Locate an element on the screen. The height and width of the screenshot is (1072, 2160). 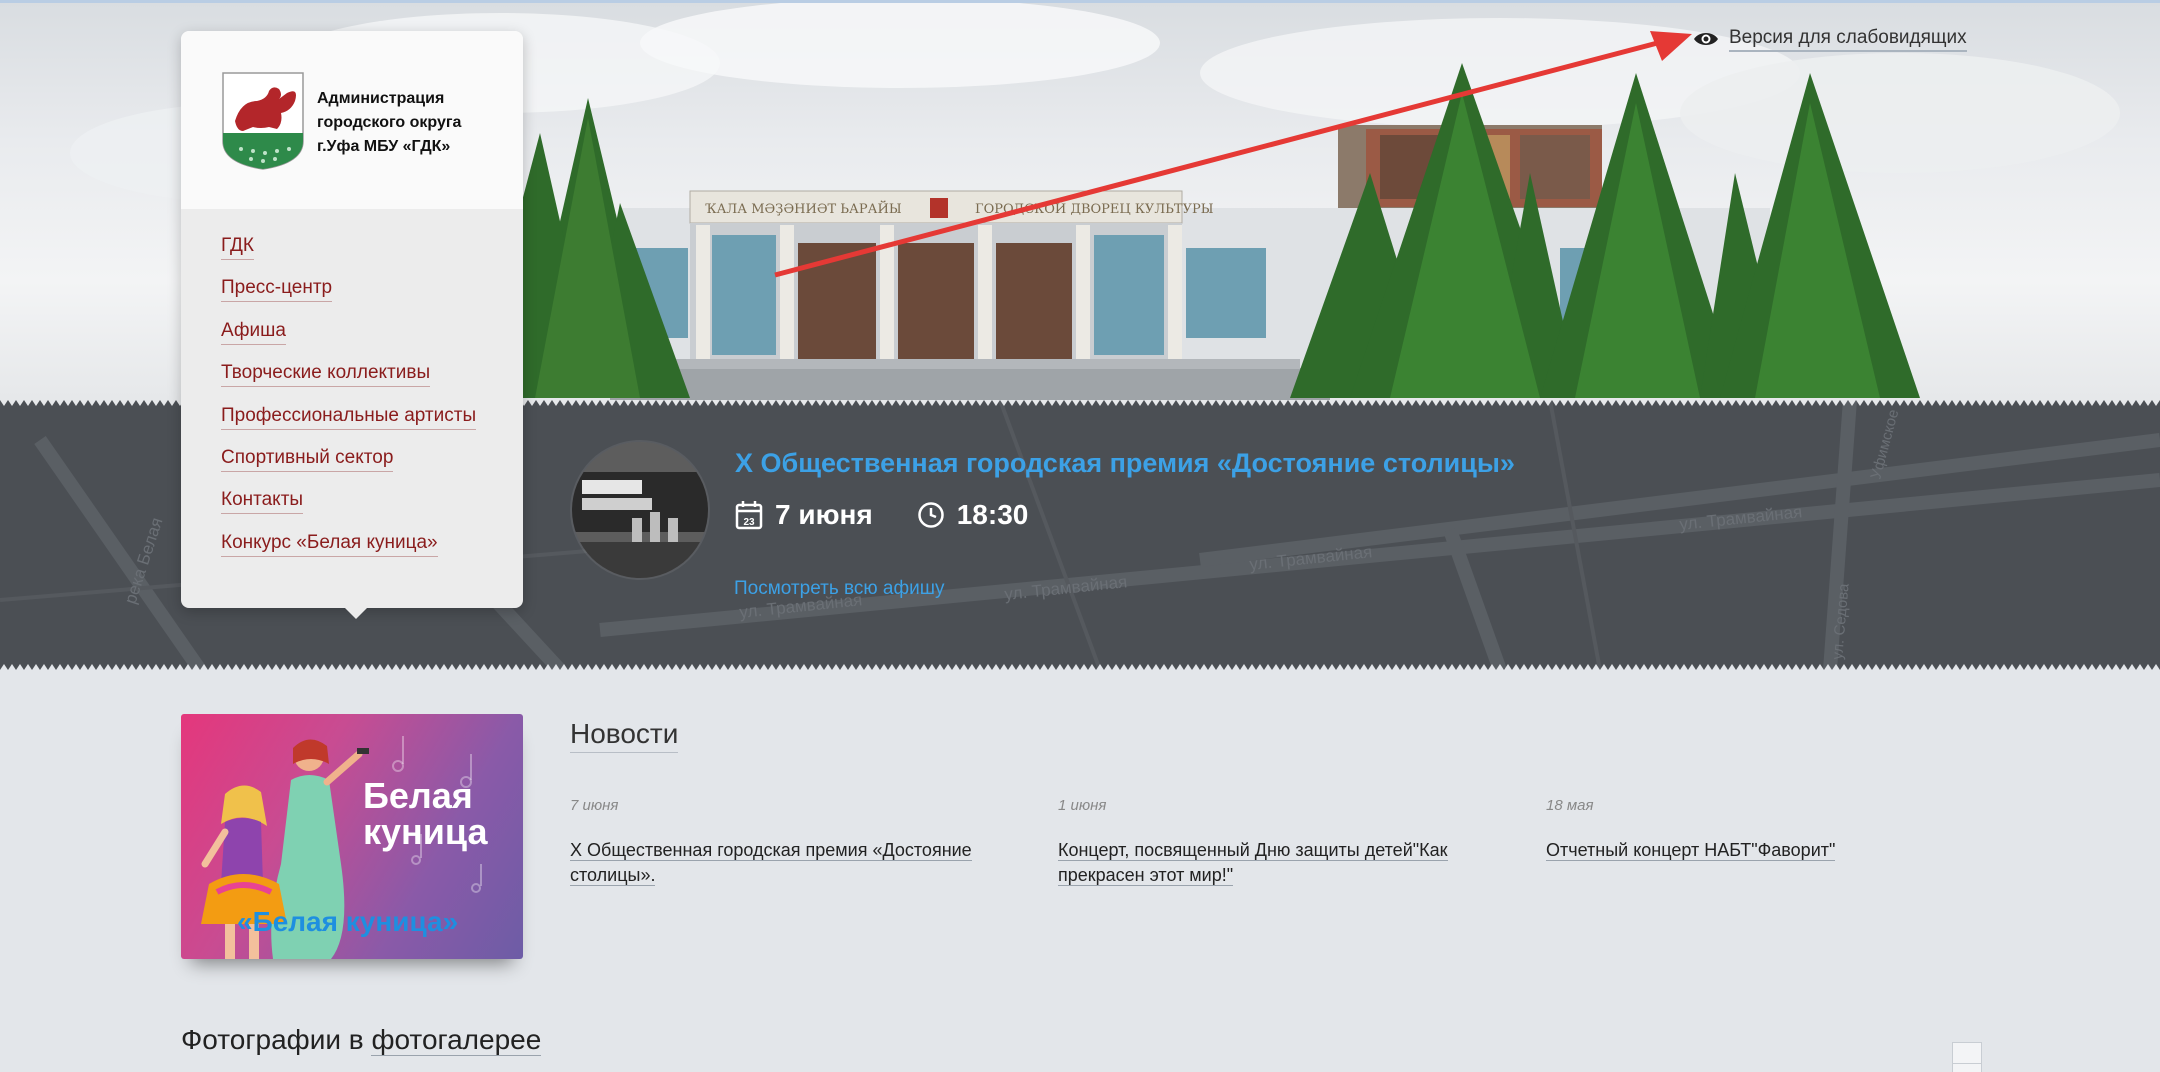
organization-name-line: г.Уфа МБУ «ГДК» is located at coordinates (384, 146).